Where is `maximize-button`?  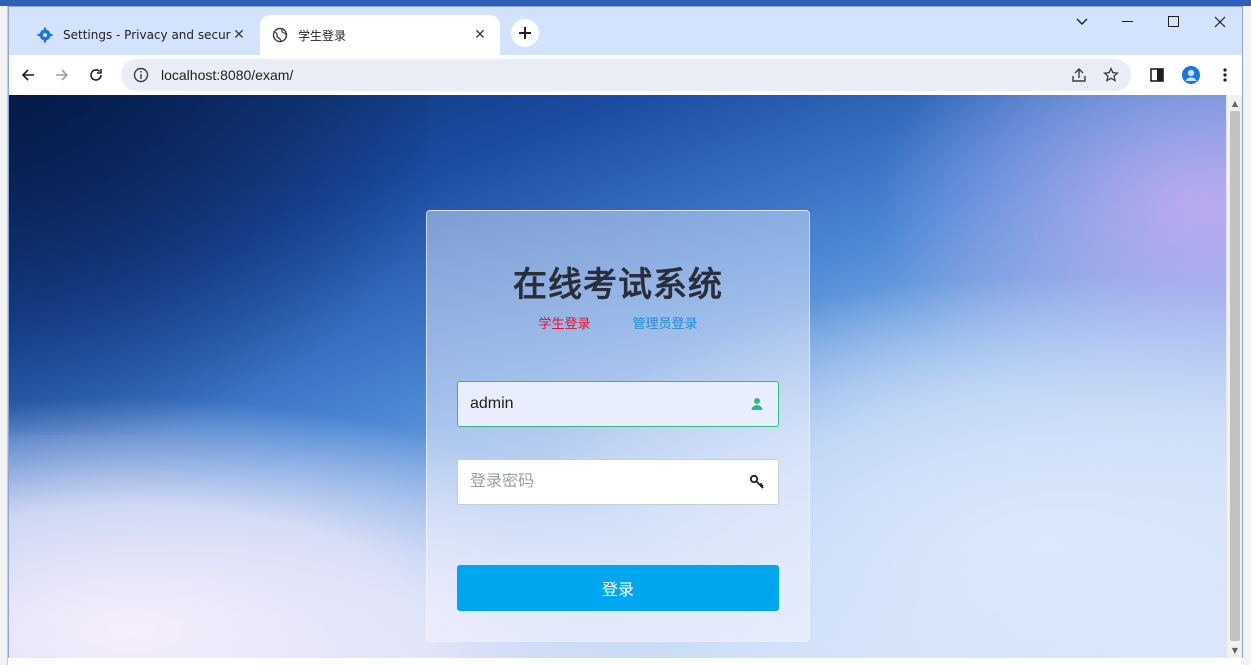 maximize-button is located at coordinates (1174, 22).